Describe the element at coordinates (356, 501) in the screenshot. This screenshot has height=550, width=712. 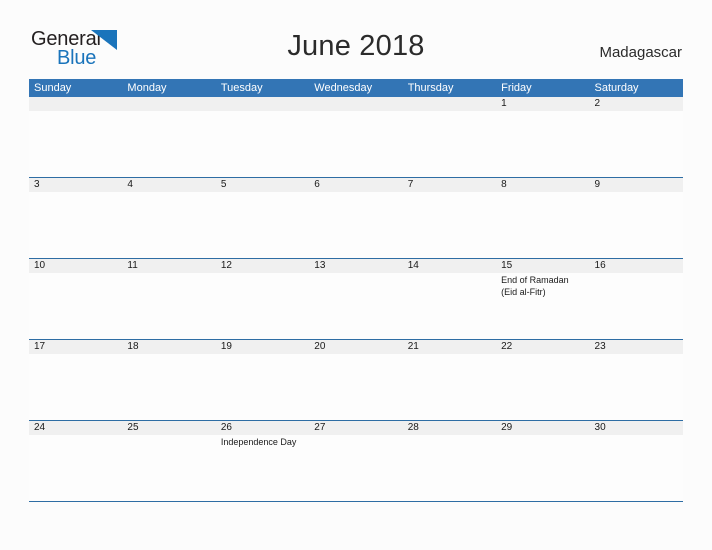
I see `calendar-bottom-rule` at that location.